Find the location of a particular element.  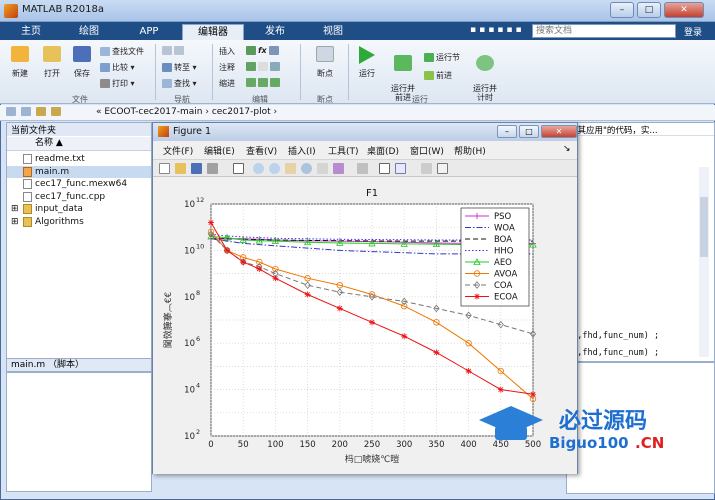

save-figure-icon is located at coordinates (196, 168).